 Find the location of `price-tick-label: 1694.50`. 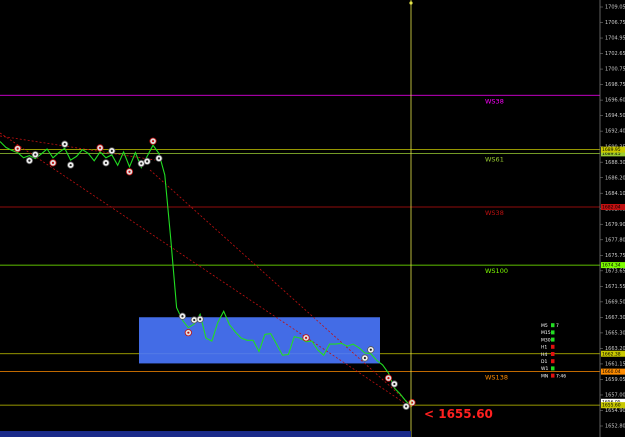

price-tick-label: 1694.50 is located at coordinates (615, 116).